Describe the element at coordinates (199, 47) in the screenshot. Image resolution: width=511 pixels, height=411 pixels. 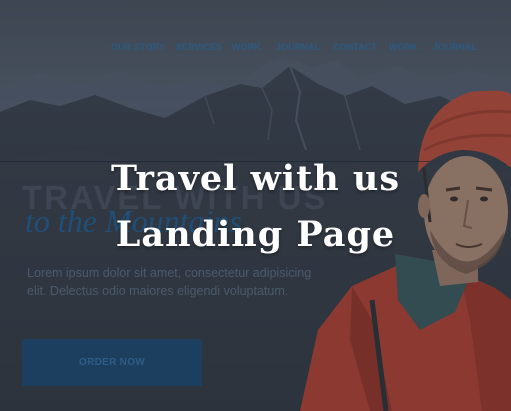
I see `nav-item-services: SERVICES` at that location.